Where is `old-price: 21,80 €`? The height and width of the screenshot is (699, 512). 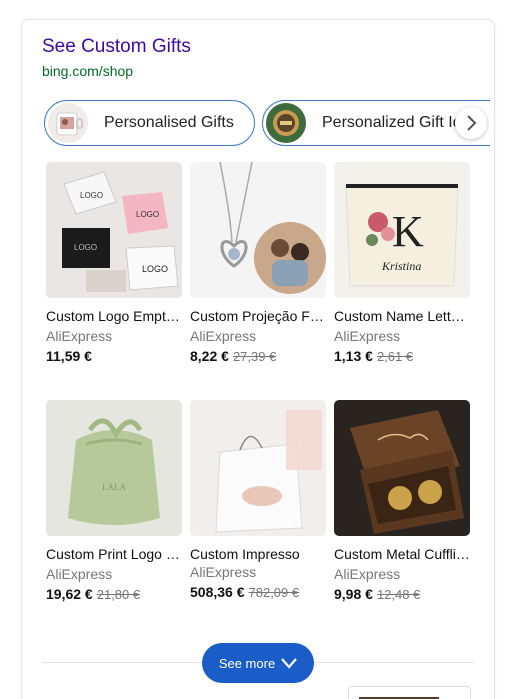
old-price: 21,80 € is located at coordinates (118, 594).